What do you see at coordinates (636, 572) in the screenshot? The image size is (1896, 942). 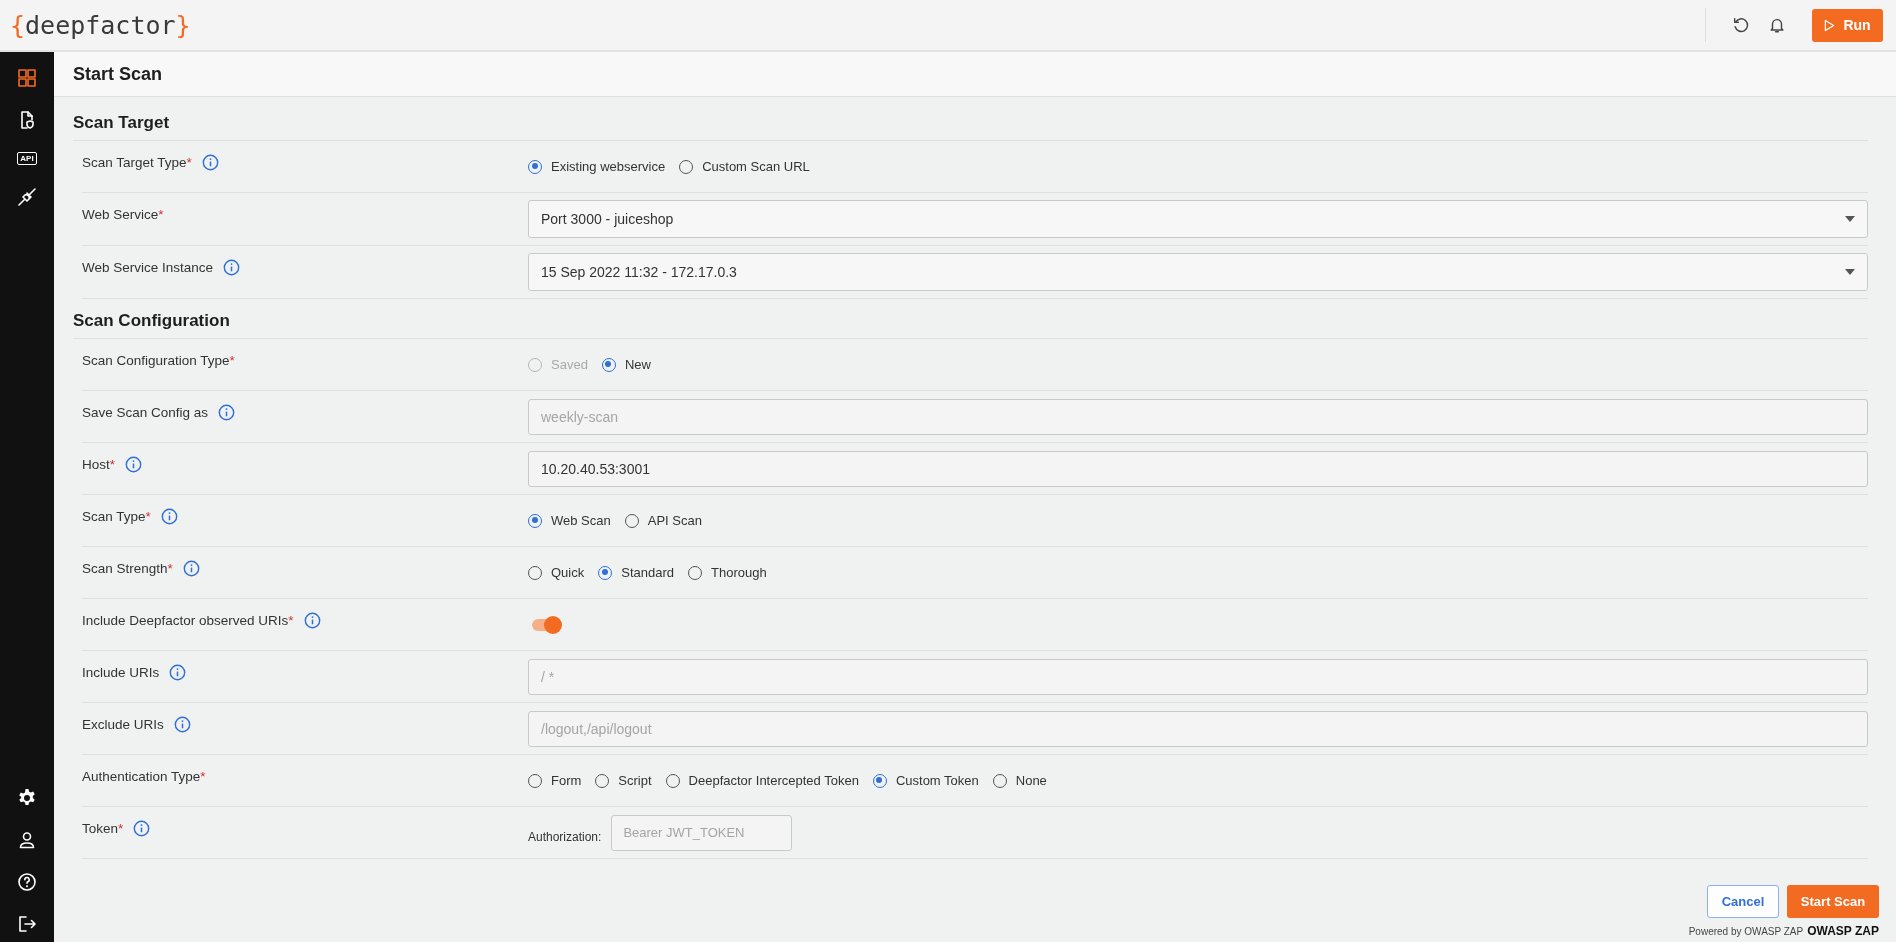 I see `radio-option: Standard` at bounding box center [636, 572].